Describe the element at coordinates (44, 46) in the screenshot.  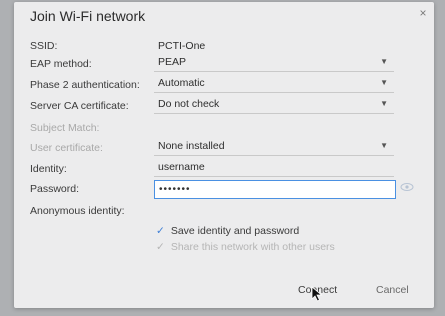
I see `ssid-label: SSID:` at that location.